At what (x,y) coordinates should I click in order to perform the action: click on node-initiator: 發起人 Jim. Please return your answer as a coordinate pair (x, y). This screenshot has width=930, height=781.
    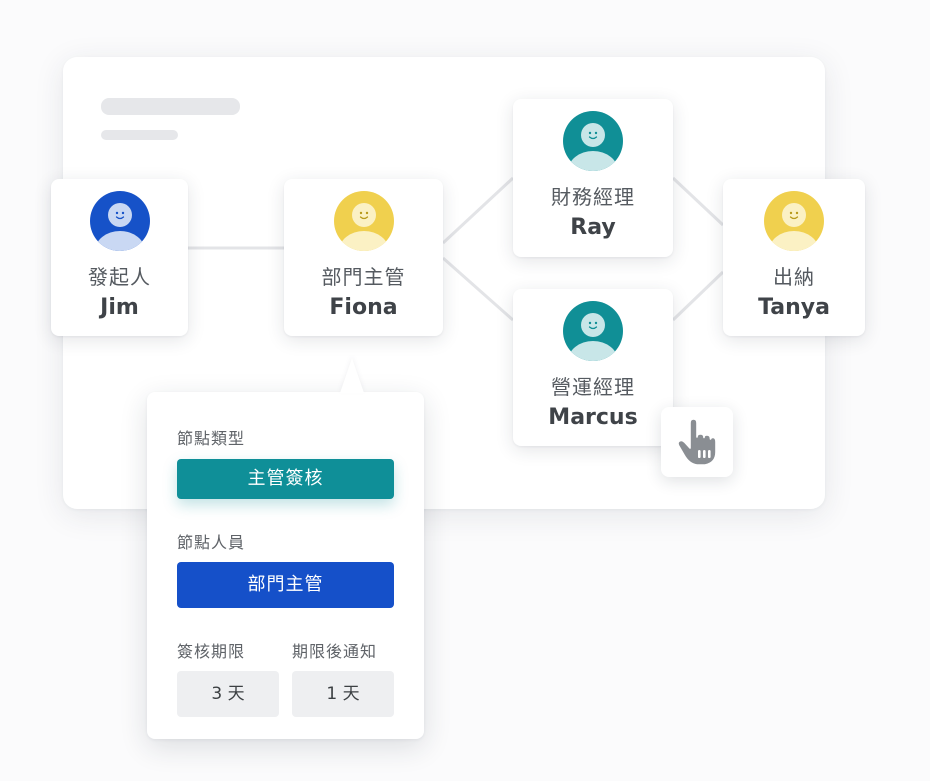
    Looking at the image, I should click on (119, 257).